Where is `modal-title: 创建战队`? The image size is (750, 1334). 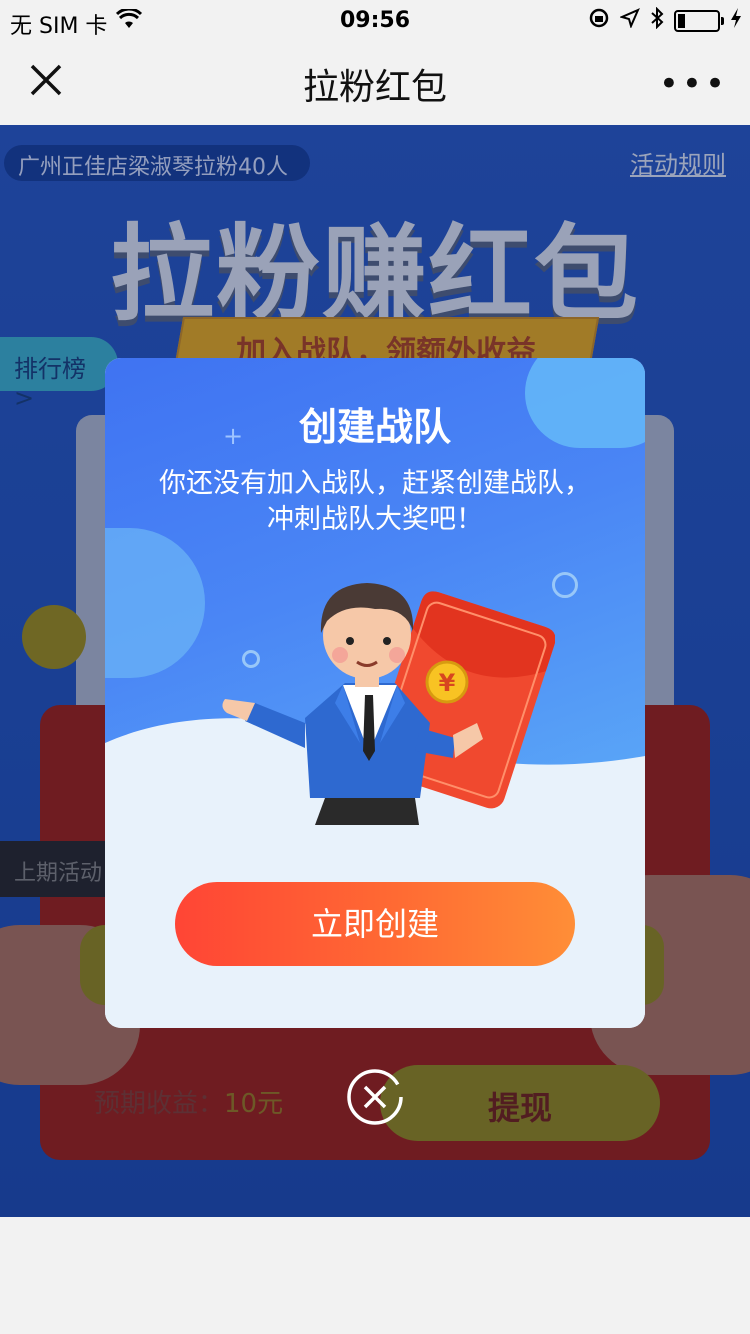
modal-title: 创建战队 is located at coordinates (374, 427).